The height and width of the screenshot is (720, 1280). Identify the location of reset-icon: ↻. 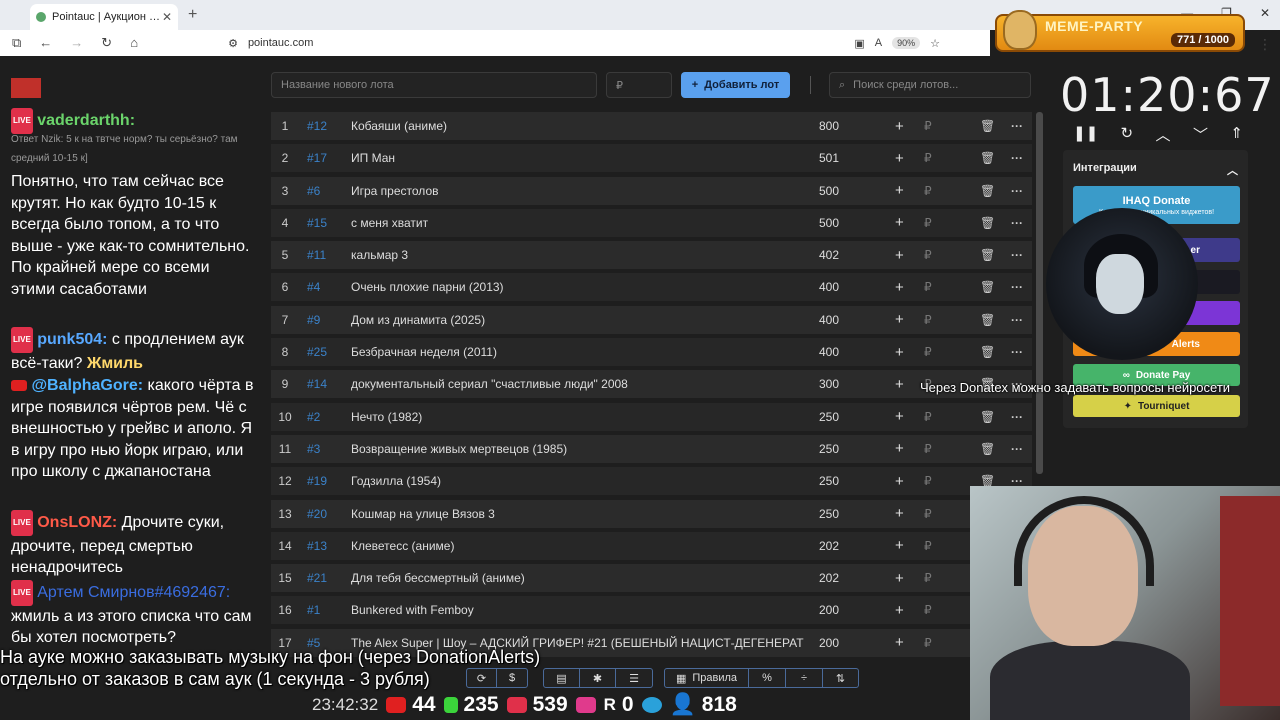
(1127, 134).